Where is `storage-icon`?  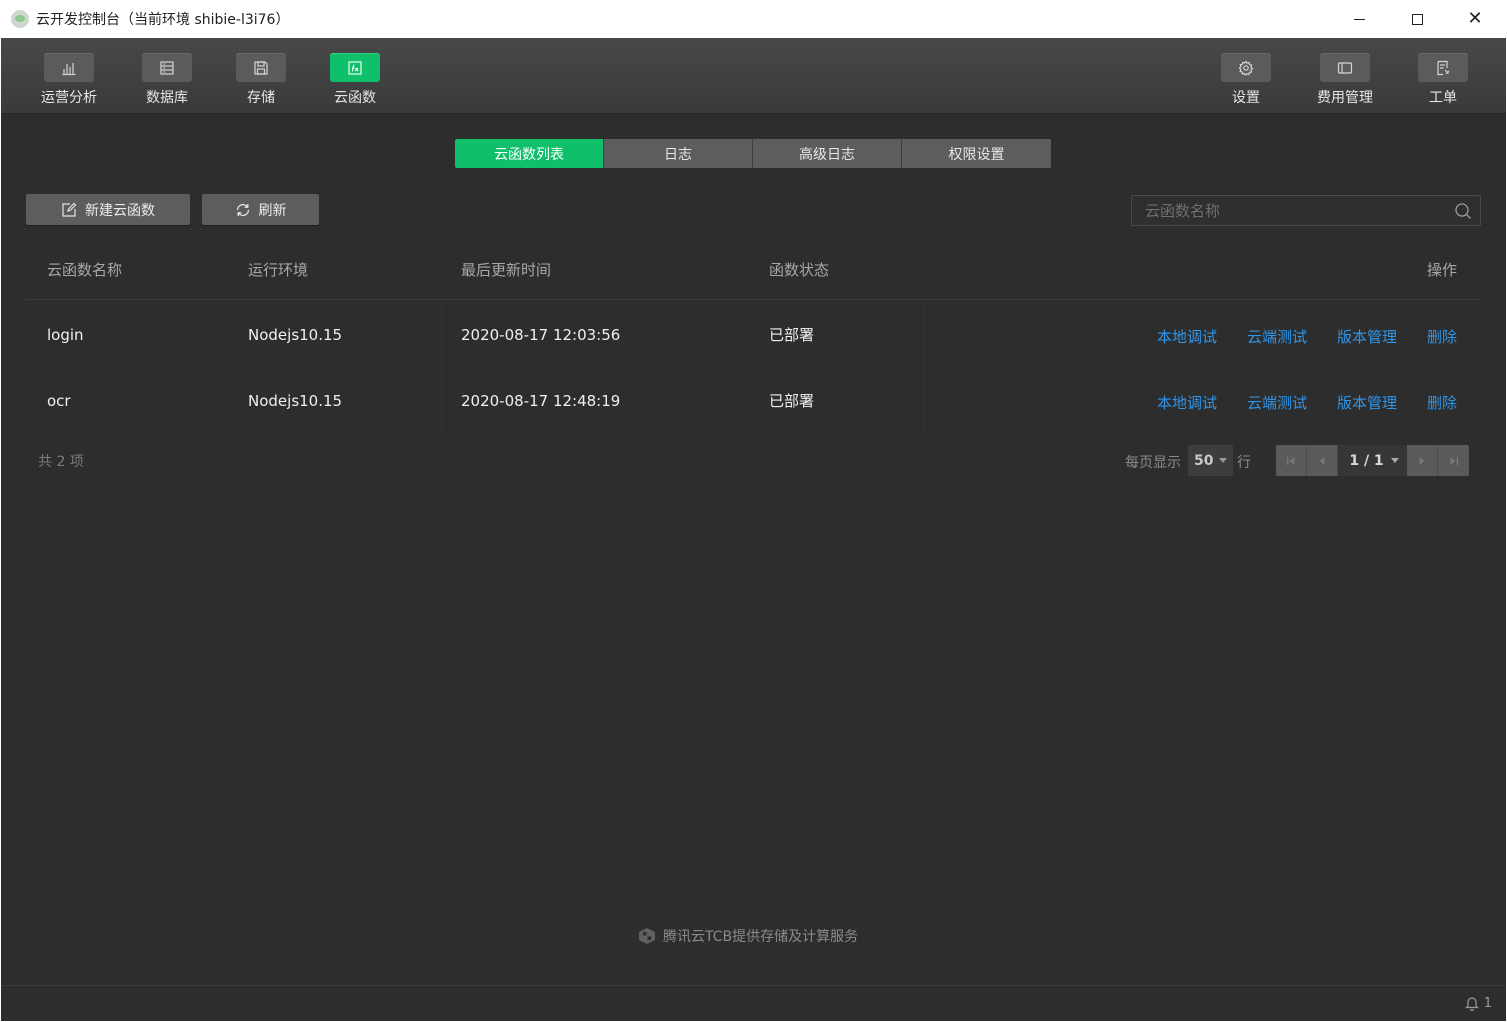
storage-icon is located at coordinates (261, 67).